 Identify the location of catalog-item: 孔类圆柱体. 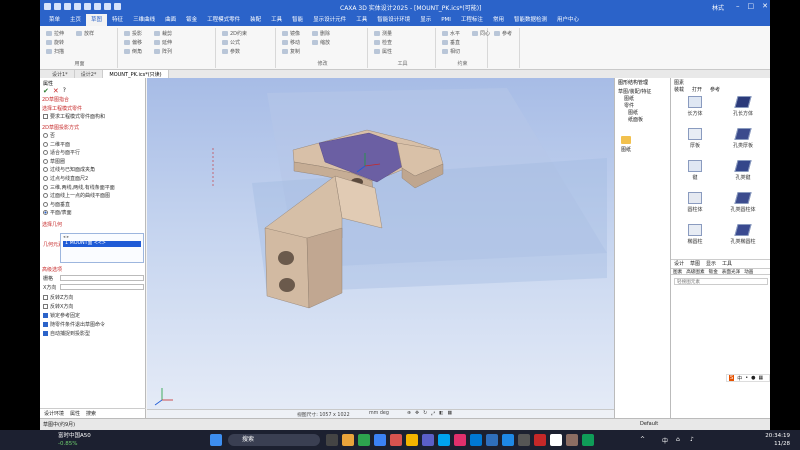
(743, 207).